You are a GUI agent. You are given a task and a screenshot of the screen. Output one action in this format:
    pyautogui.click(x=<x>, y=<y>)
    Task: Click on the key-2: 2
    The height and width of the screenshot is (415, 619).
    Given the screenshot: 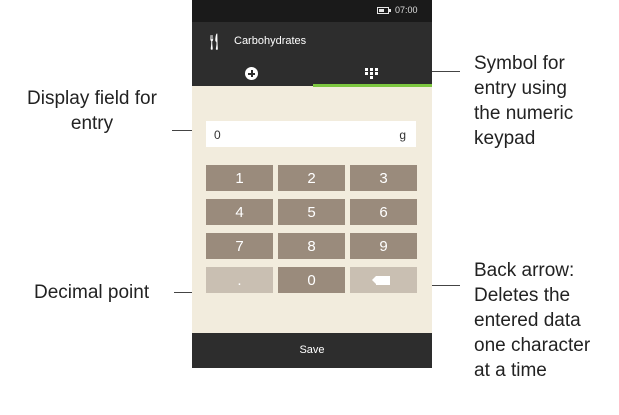 What is the action you would take?
    pyautogui.click(x=311, y=178)
    